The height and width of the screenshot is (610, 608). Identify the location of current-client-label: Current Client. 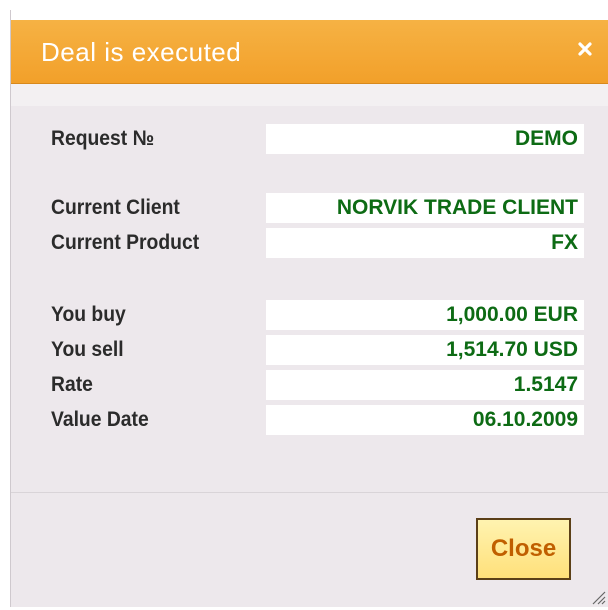
(115, 207).